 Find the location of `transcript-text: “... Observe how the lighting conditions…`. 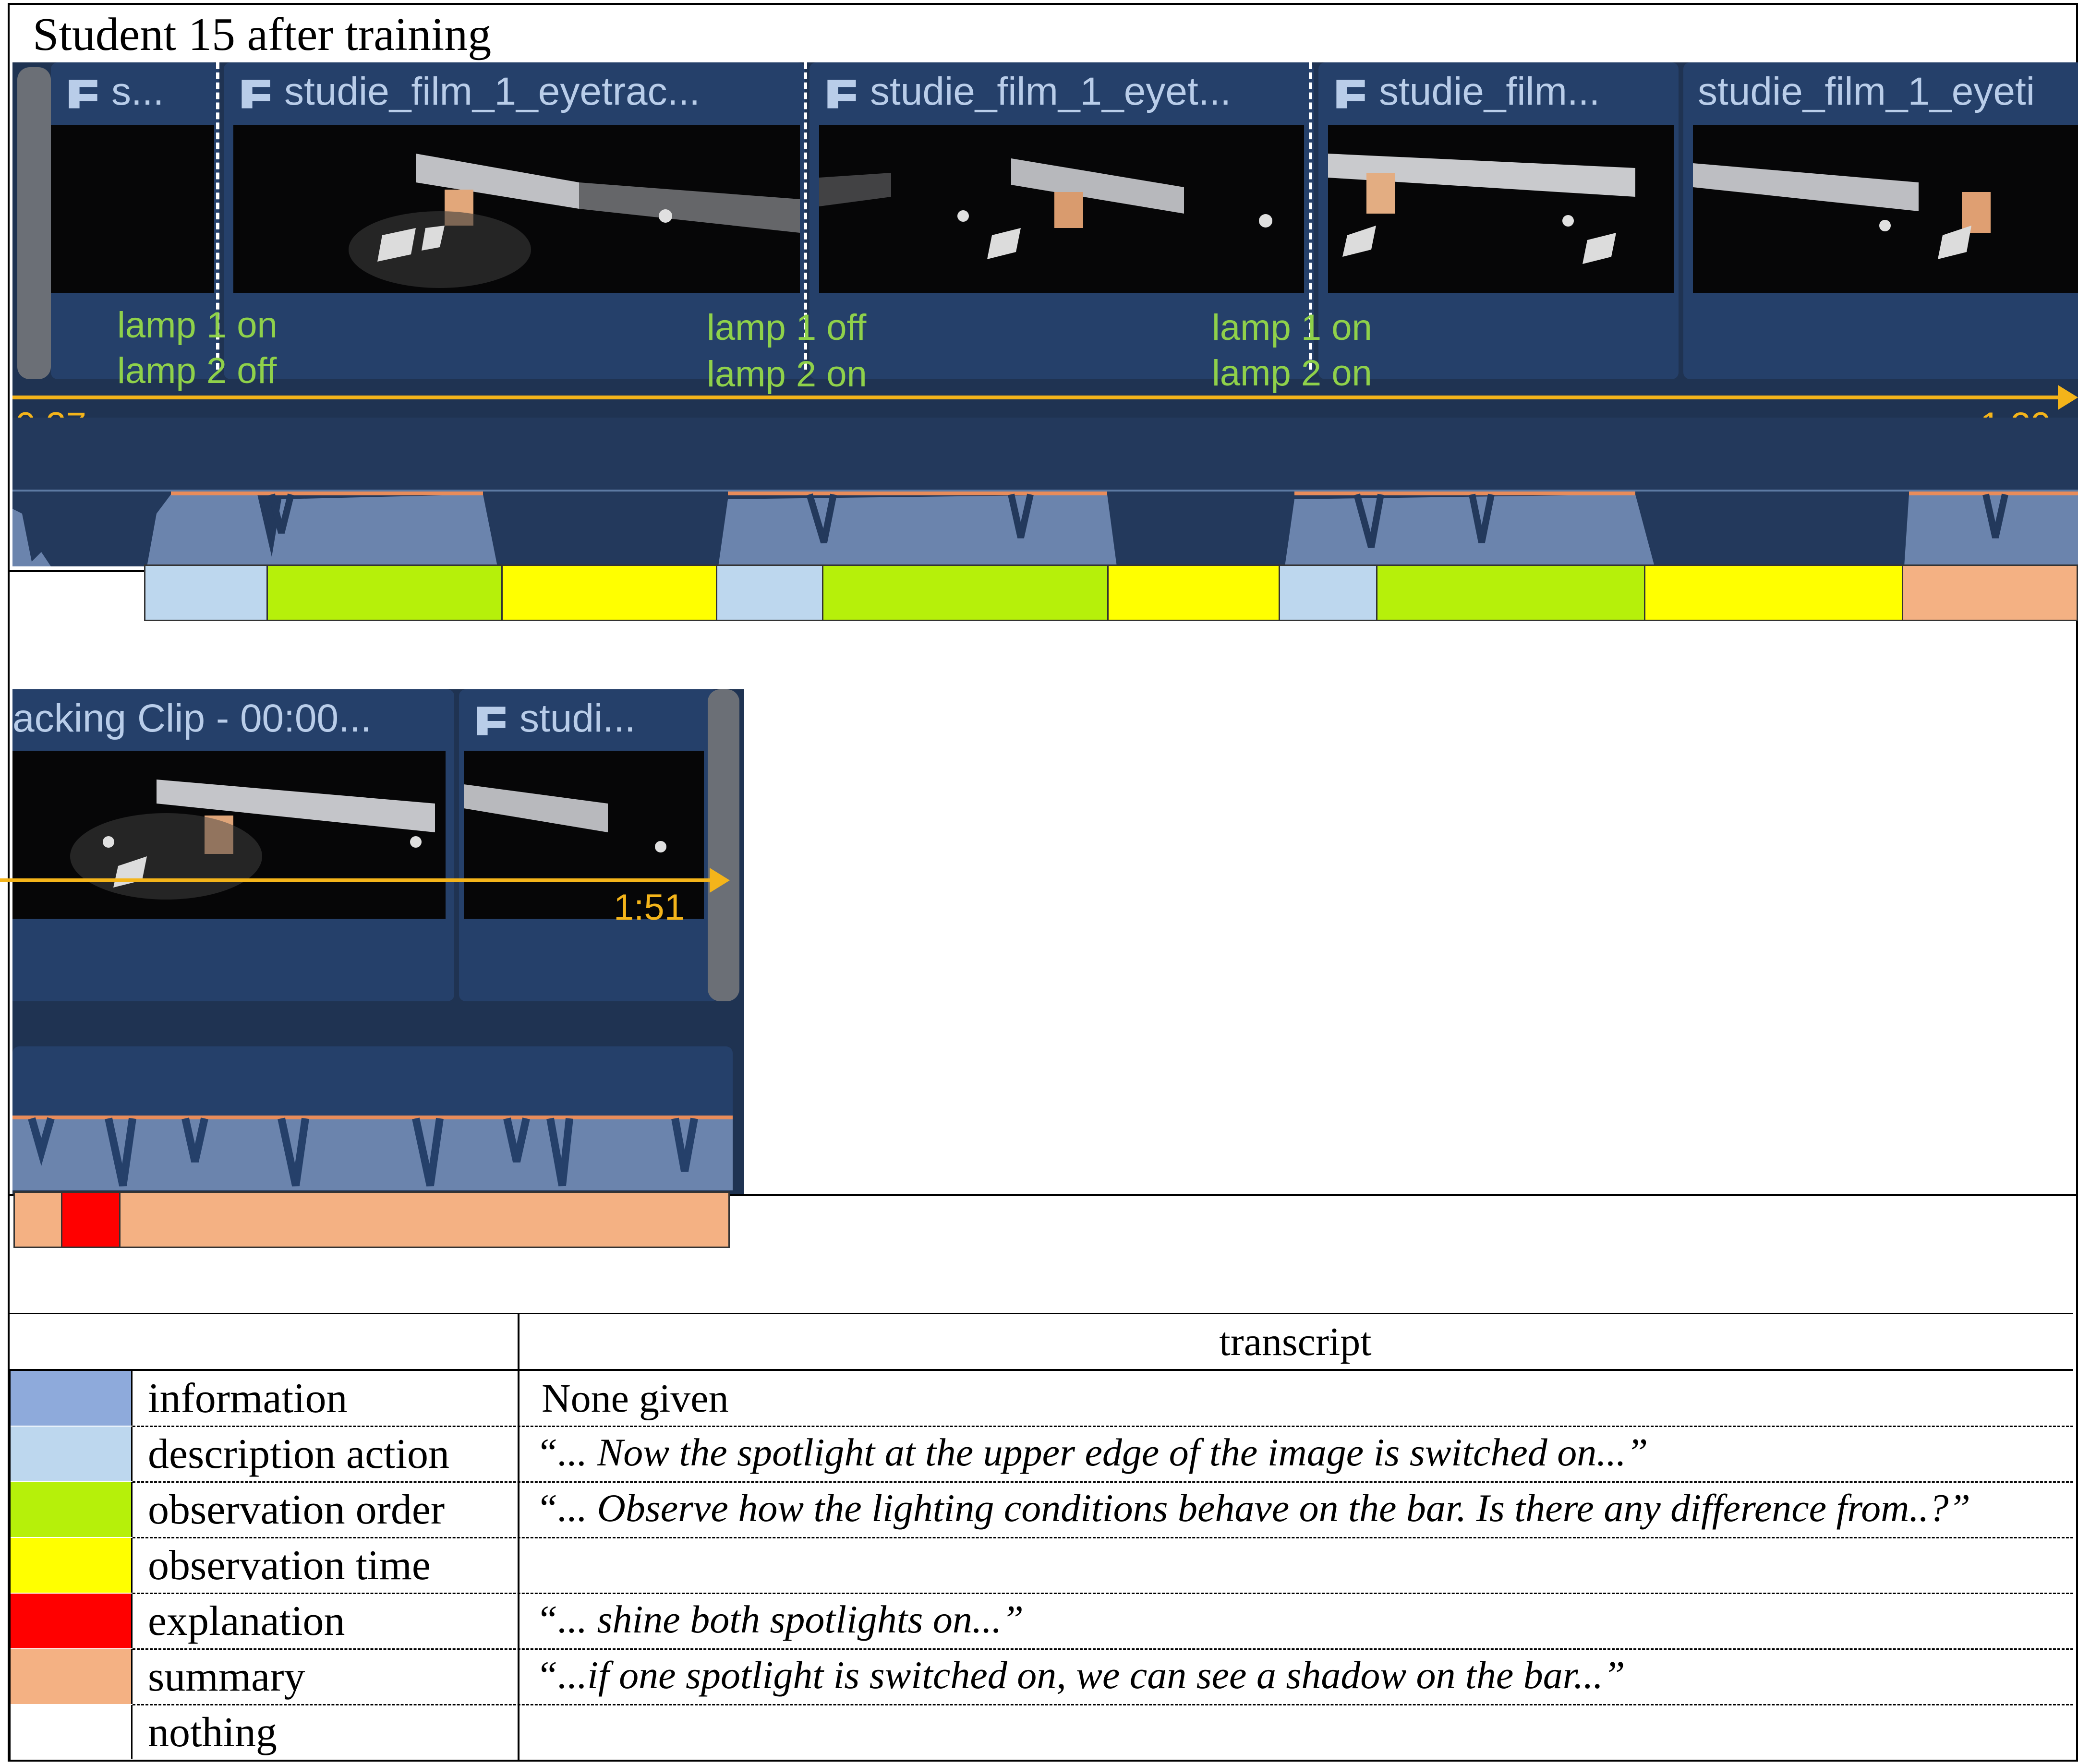

transcript-text: “... Observe how the lighting conditions… is located at coordinates (1253, 1508).